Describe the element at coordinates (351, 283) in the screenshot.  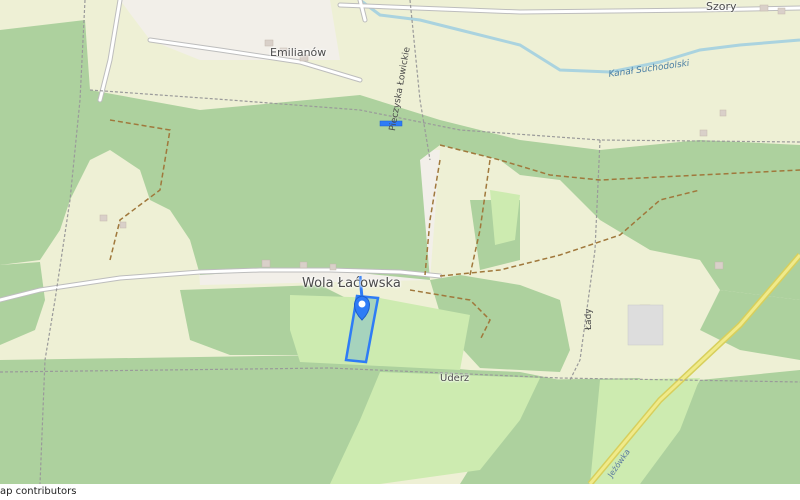
I see `label-village-main: Wola Łaćowska` at that location.